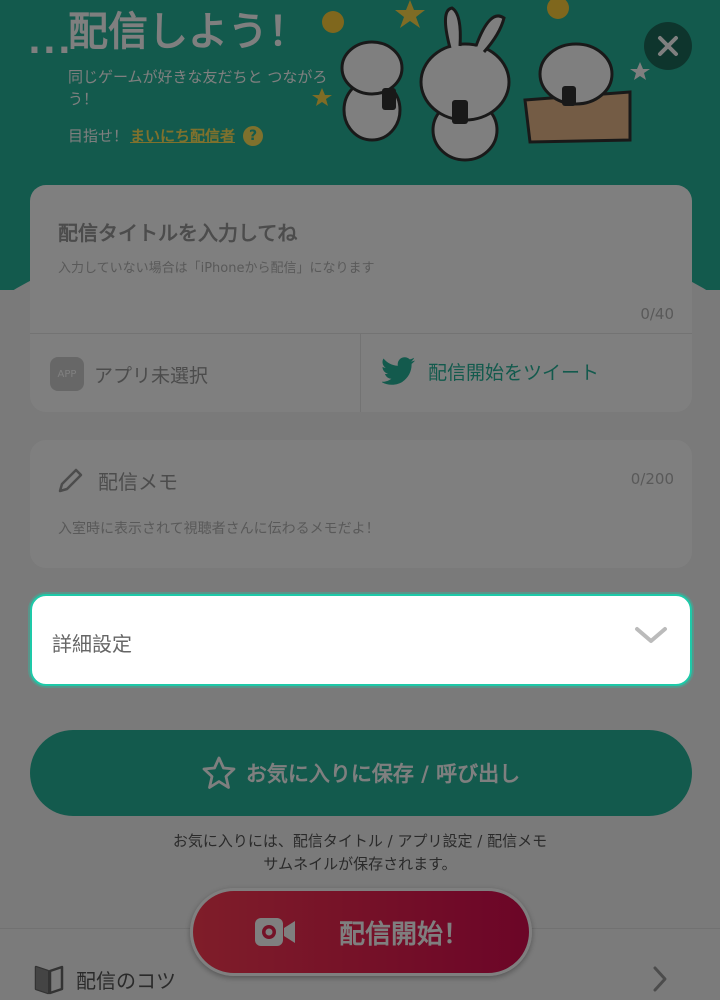 The image size is (720, 1000). What do you see at coordinates (403, 934) in the screenshot?
I see `start-stream-label: 配信開始！` at bounding box center [403, 934].